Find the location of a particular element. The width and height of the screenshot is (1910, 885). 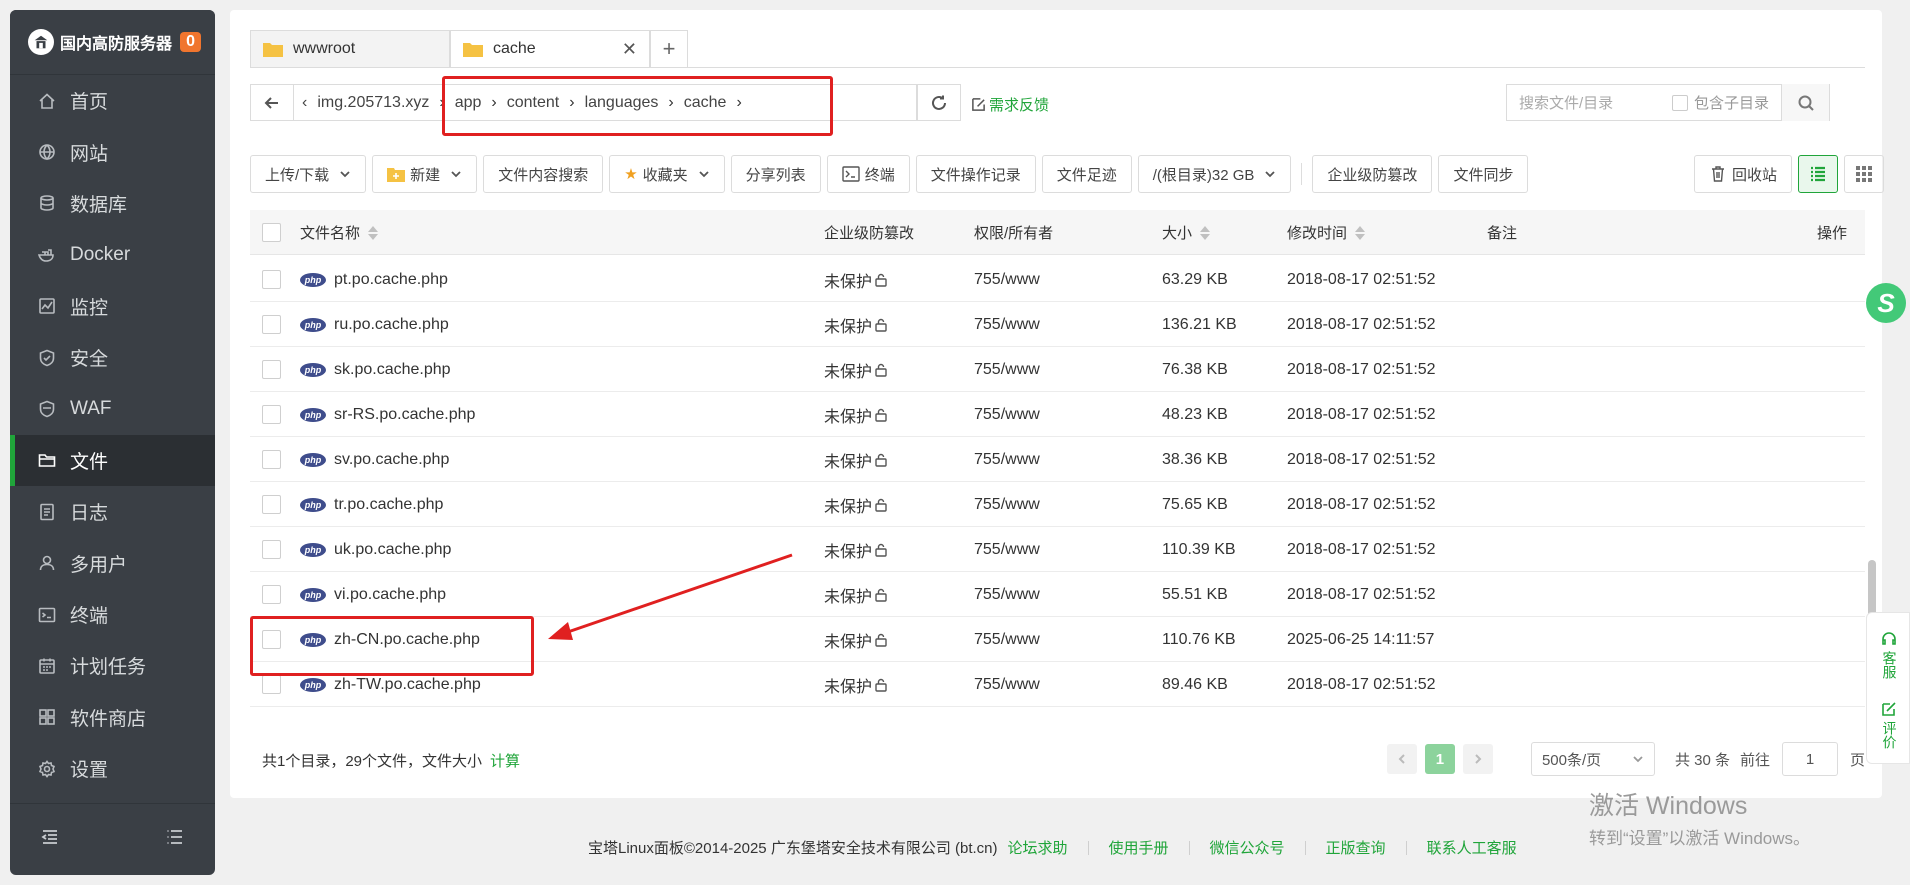

operation-log-button: 文件操作记录 is located at coordinates (975, 174).